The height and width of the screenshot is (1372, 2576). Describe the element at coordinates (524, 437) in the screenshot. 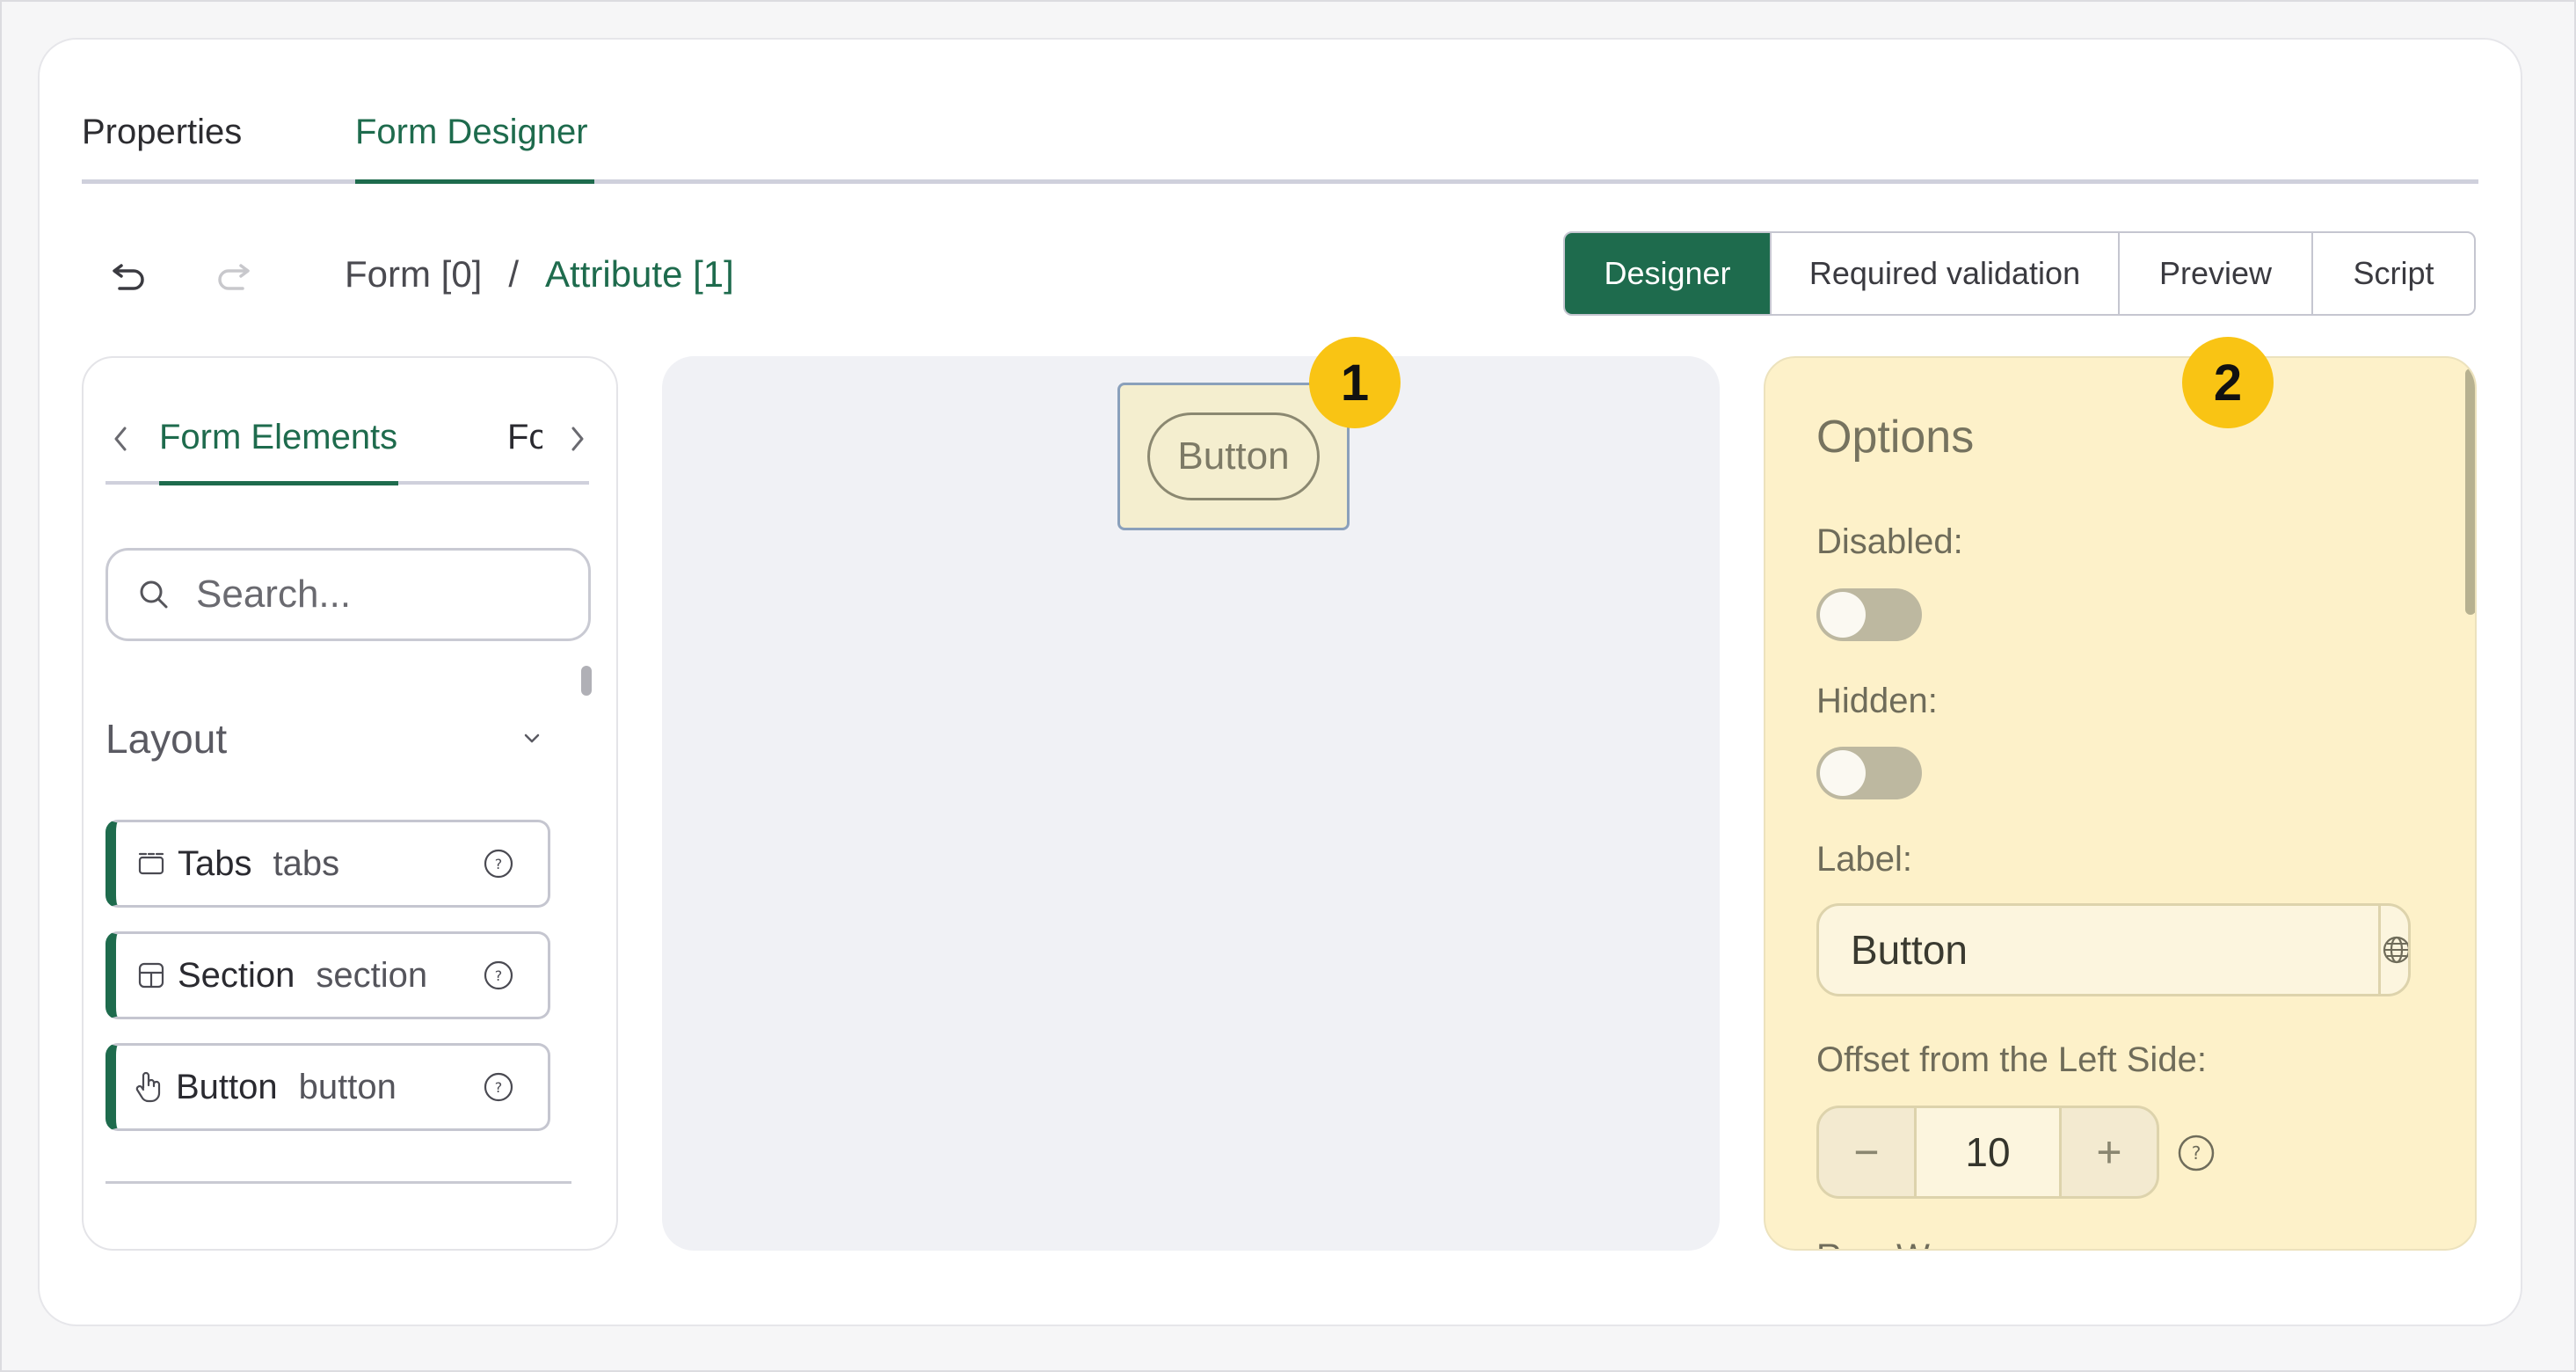

I see `tab-partial: Fo` at that location.